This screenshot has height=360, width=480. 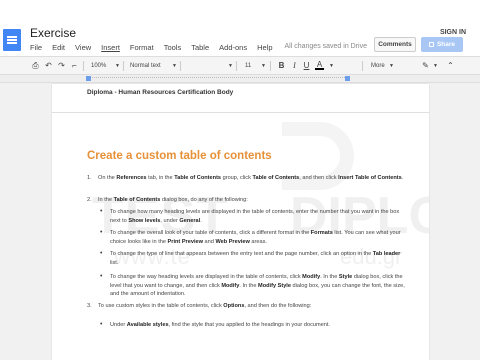 I want to click on list-number: 2., so click(x=89, y=200).